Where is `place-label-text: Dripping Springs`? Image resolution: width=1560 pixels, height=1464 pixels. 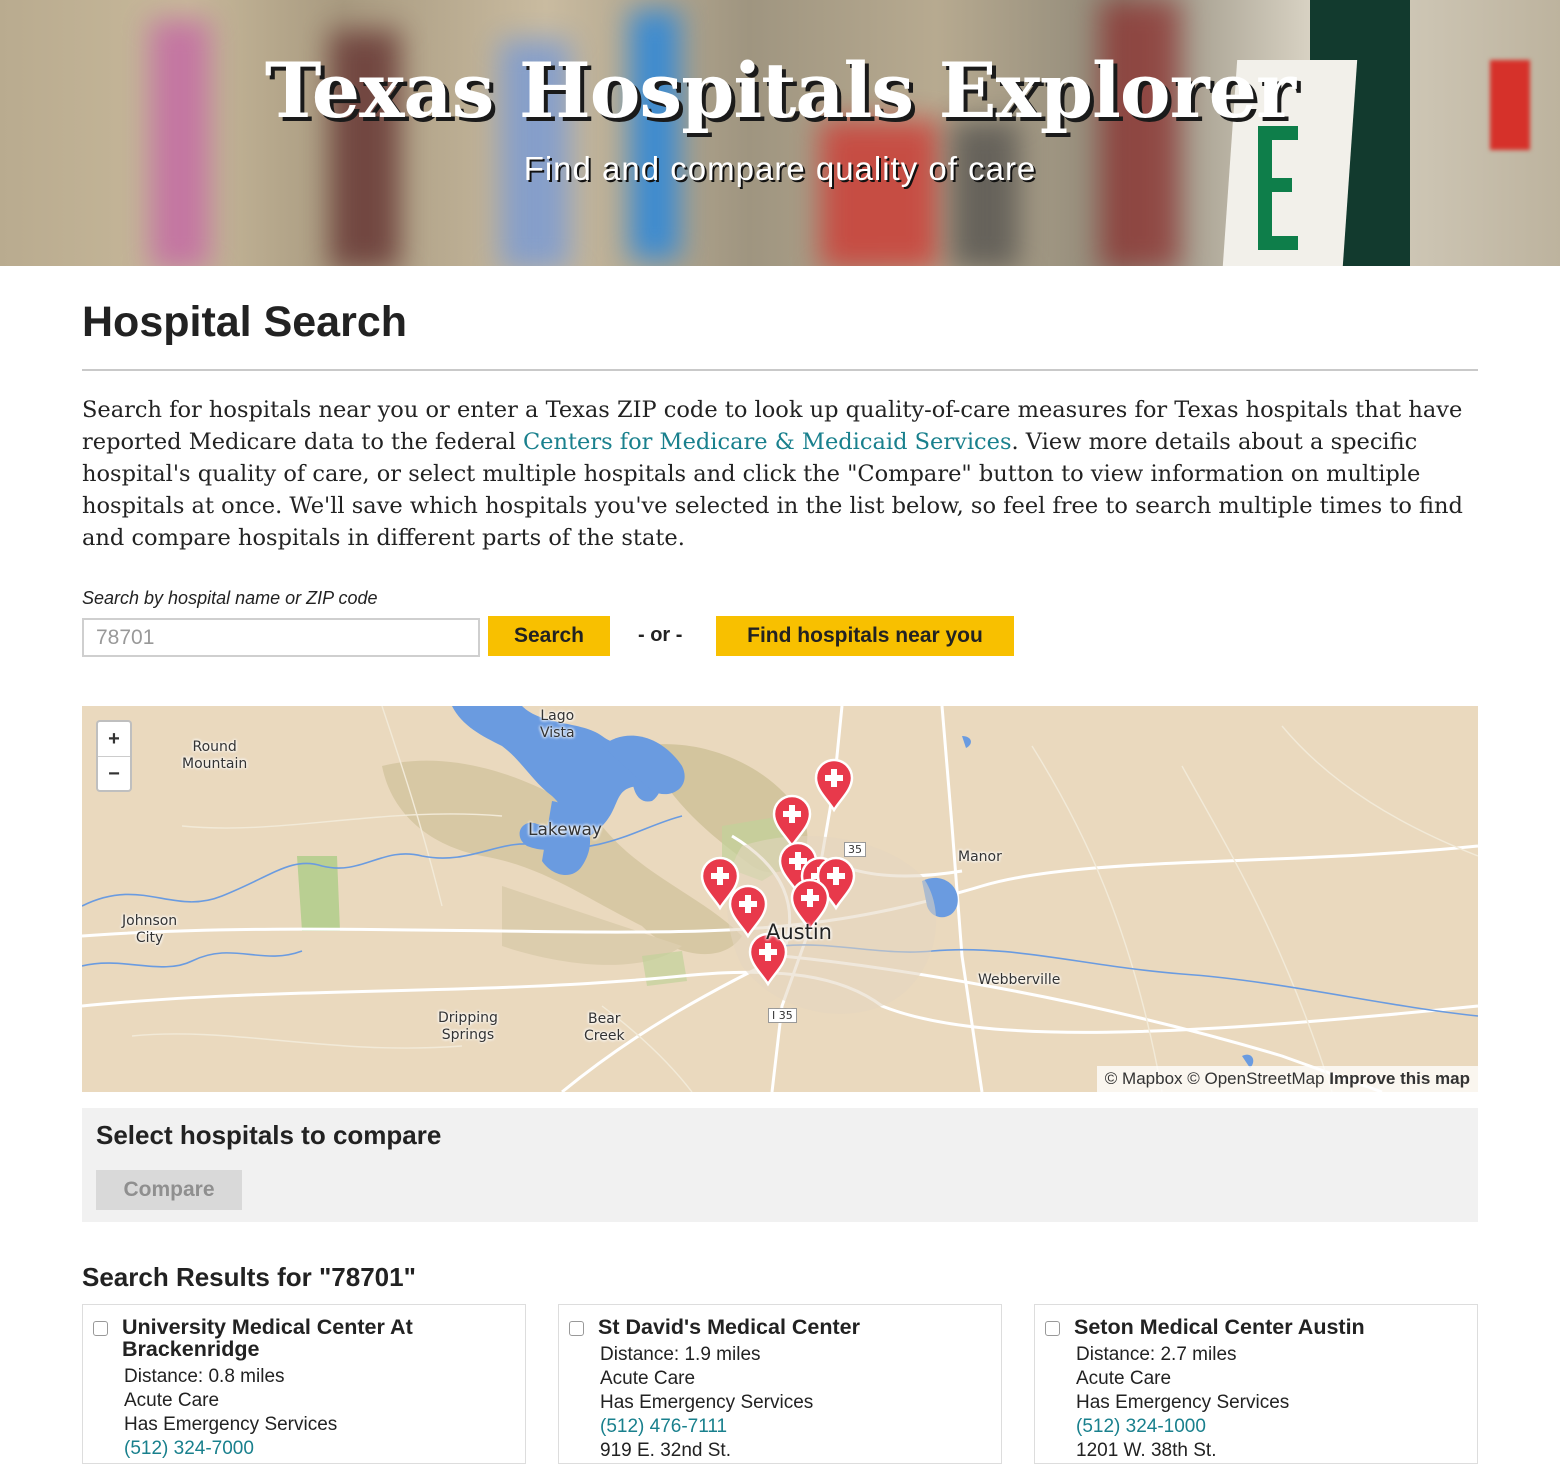 place-label-text: Dripping Springs is located at coordinates (468, 1026).